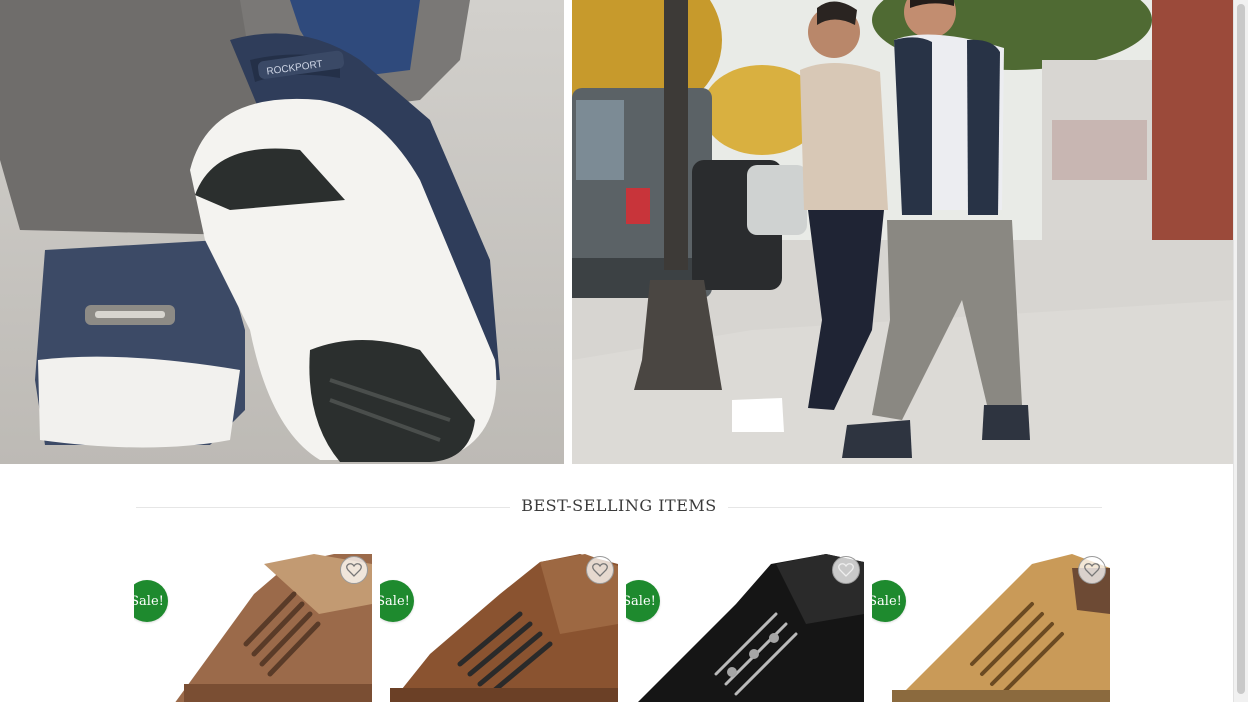 The width and height of the screenshot is (1248, 702). I want to click on section-title: BEST-SELLING ITEMS, so click(619, 505).